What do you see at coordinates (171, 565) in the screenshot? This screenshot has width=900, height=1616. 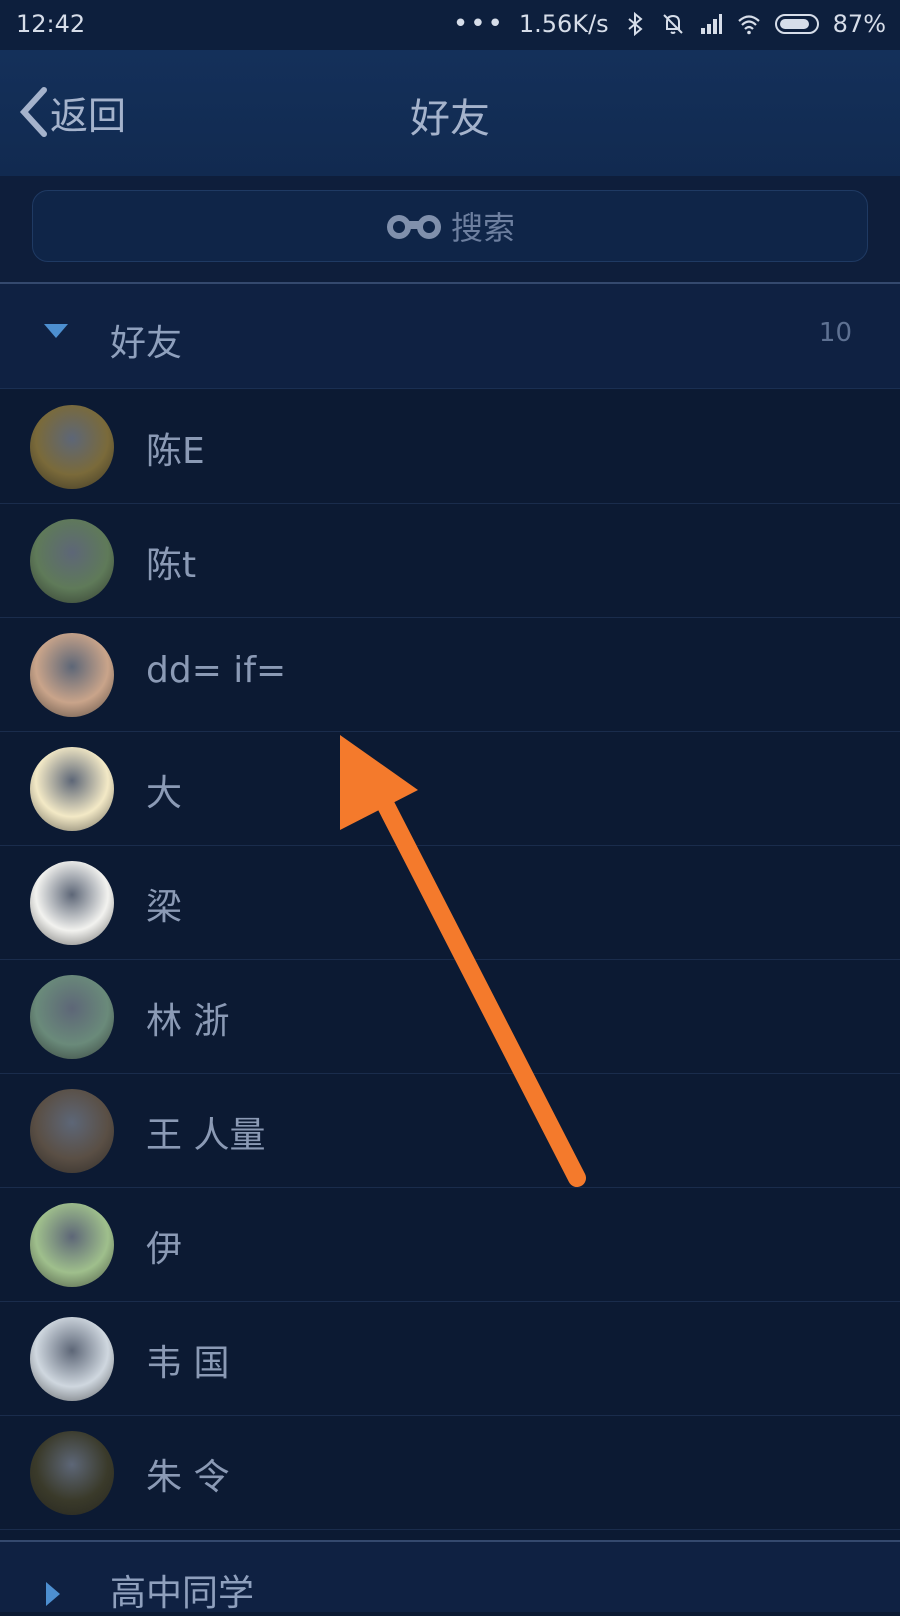 I see `friend-name: 陈t` at bounding box center [171, 565].